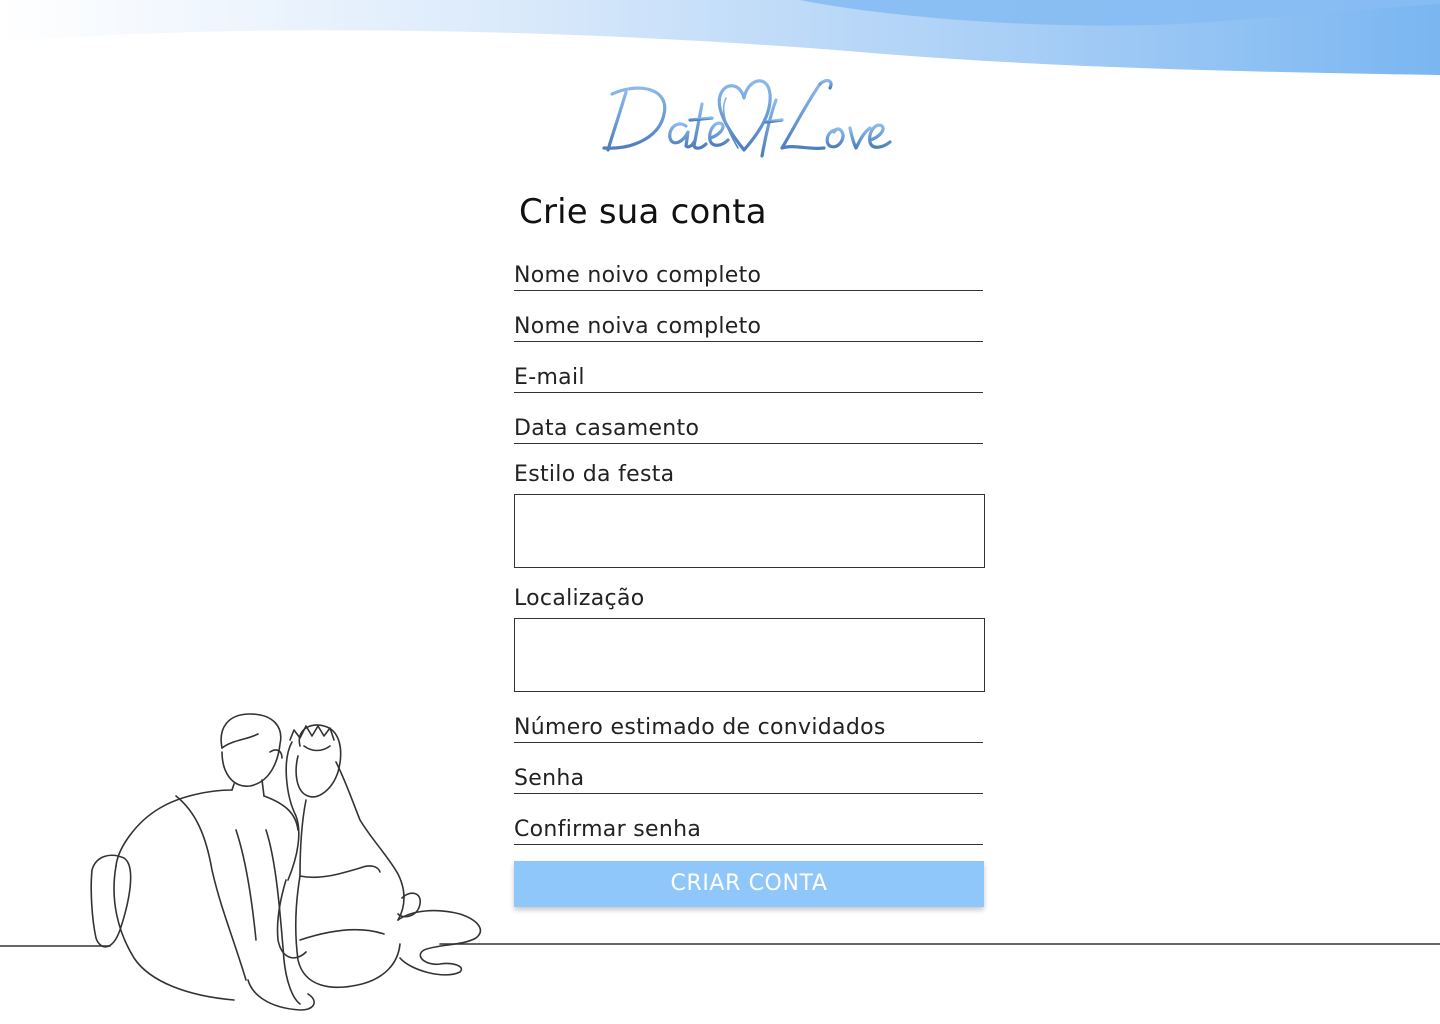 This screenshot has height=1024, width=1440. Describe the element at coordinates (748, 428) in the screenshot. I see `wedding-date-field: Data casamento` at that location.